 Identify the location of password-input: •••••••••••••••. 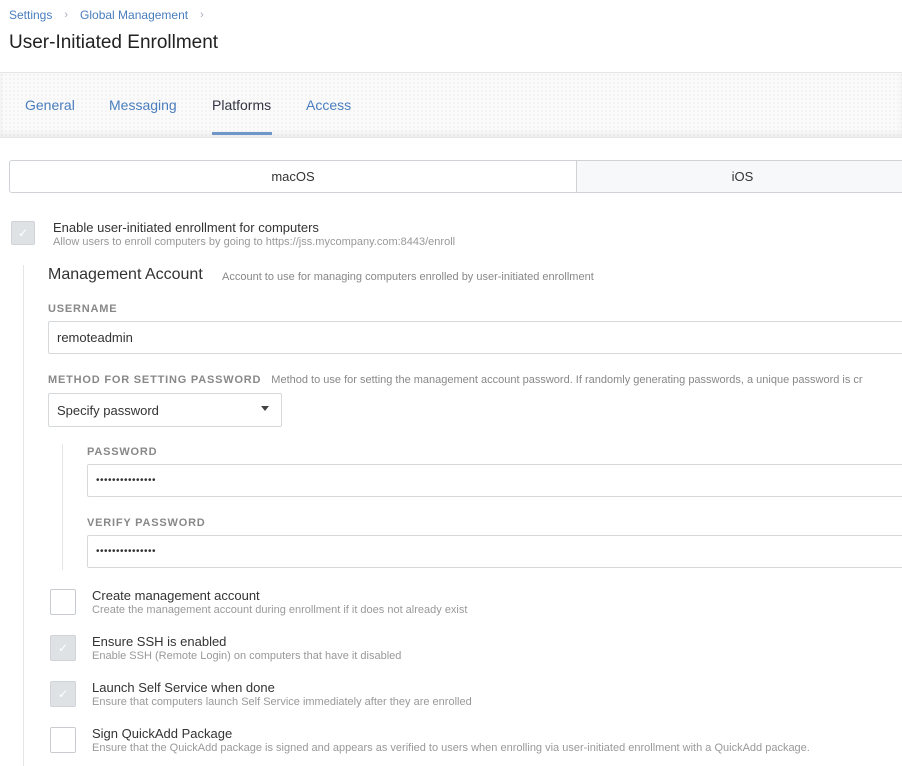
(494, 480).